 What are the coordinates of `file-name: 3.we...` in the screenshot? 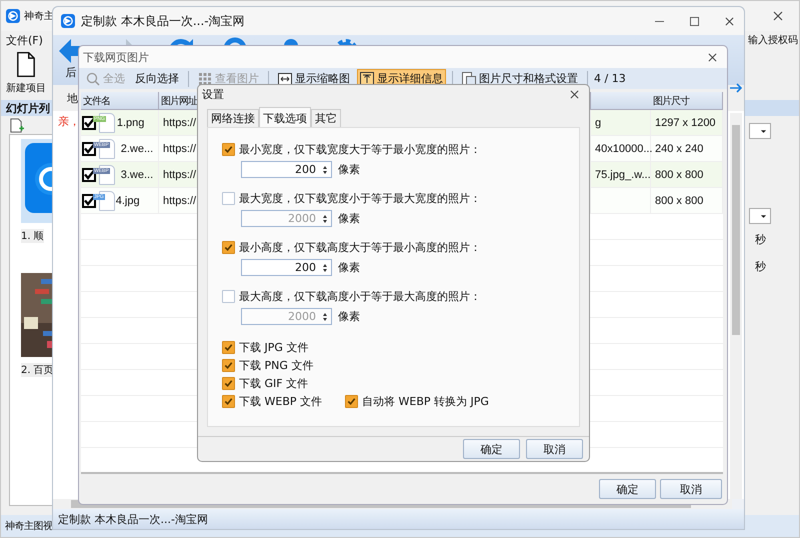 It's located at (137, 174).